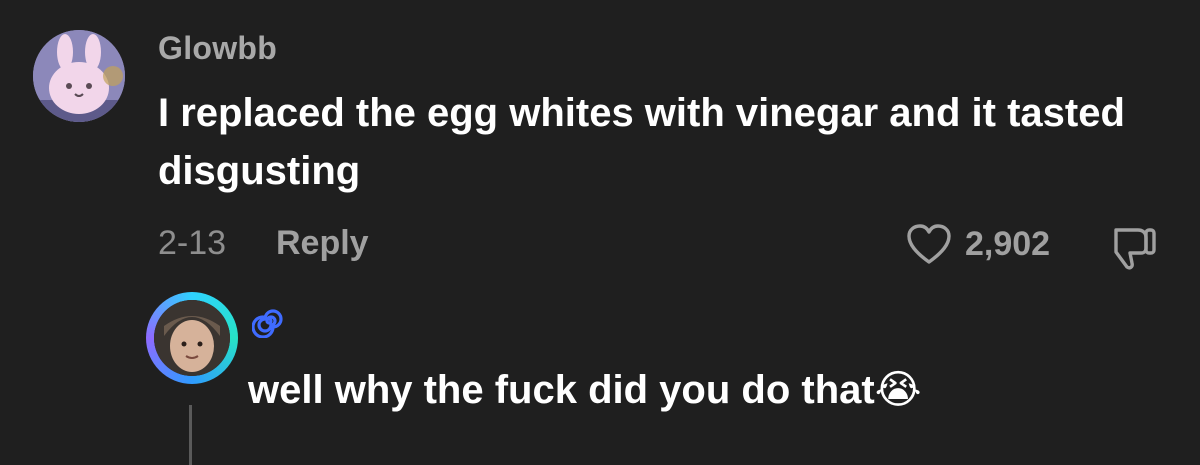 This screenshot has width=1200, height=465. What do you see at coordinates (898, 390) in the screenshot?
I see `crying-face-emoji: 😭` at bounding box center [898, 390].